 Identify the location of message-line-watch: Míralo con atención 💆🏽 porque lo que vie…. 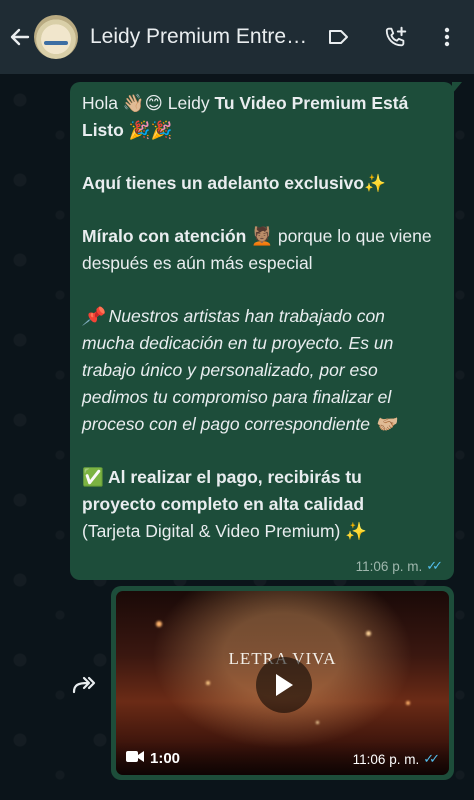
(257, 249).